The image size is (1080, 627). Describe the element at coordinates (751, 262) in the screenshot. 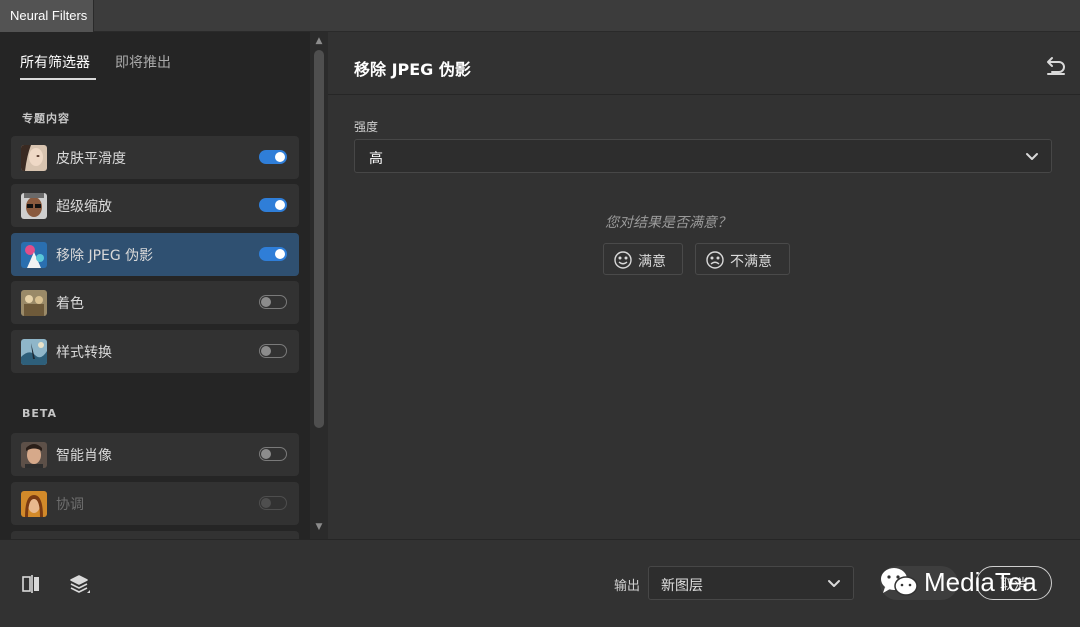

I see `unsatisfied-label: 不满意` at that location.